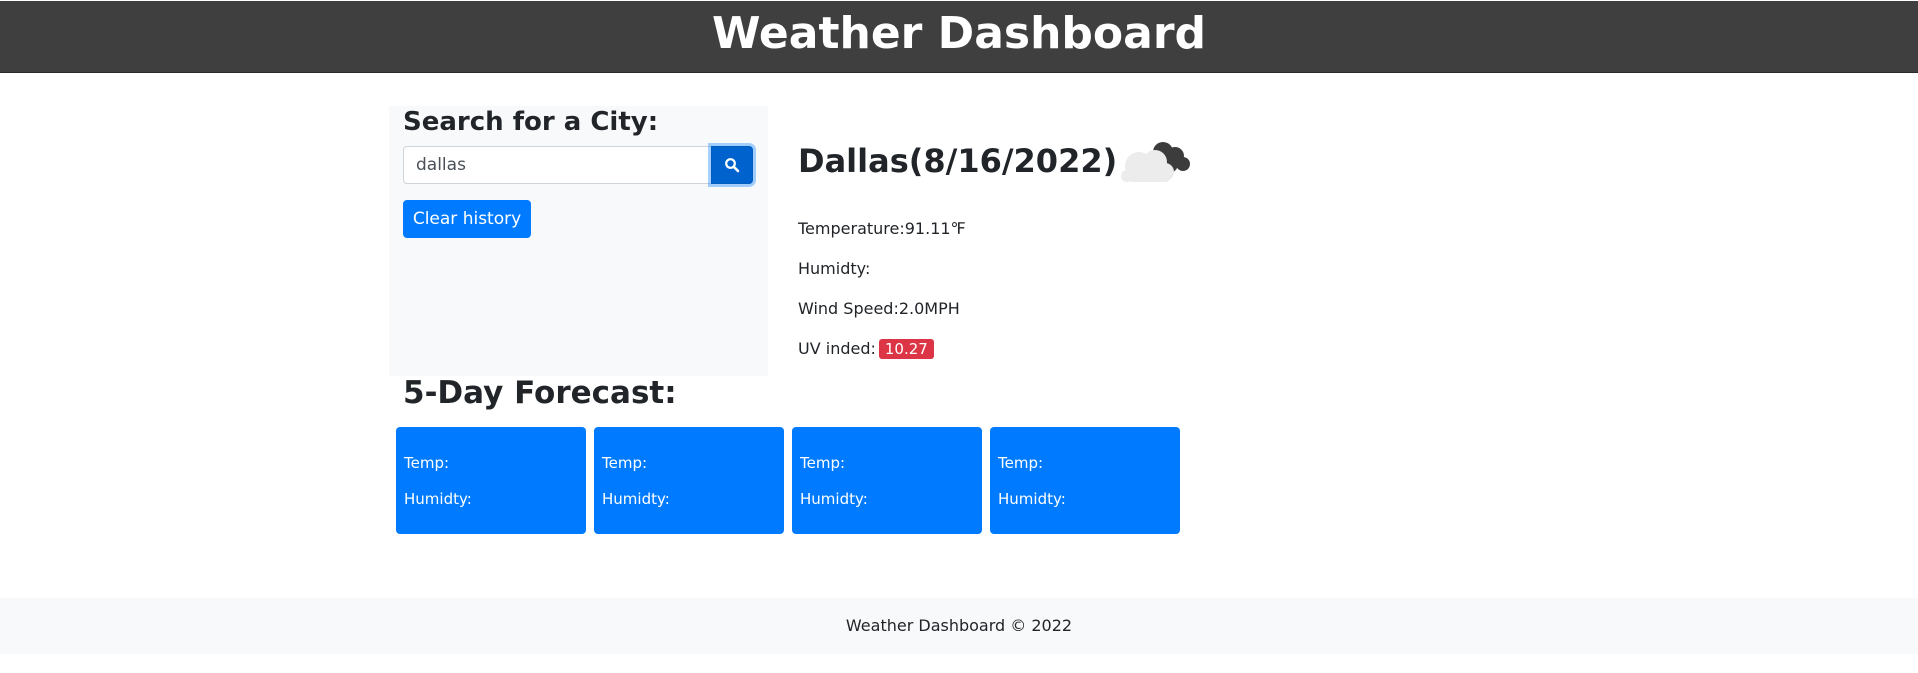 This screenshot has width=1918, height=673. I want to click on temperature-label: Temperature:, so click(851, 228).